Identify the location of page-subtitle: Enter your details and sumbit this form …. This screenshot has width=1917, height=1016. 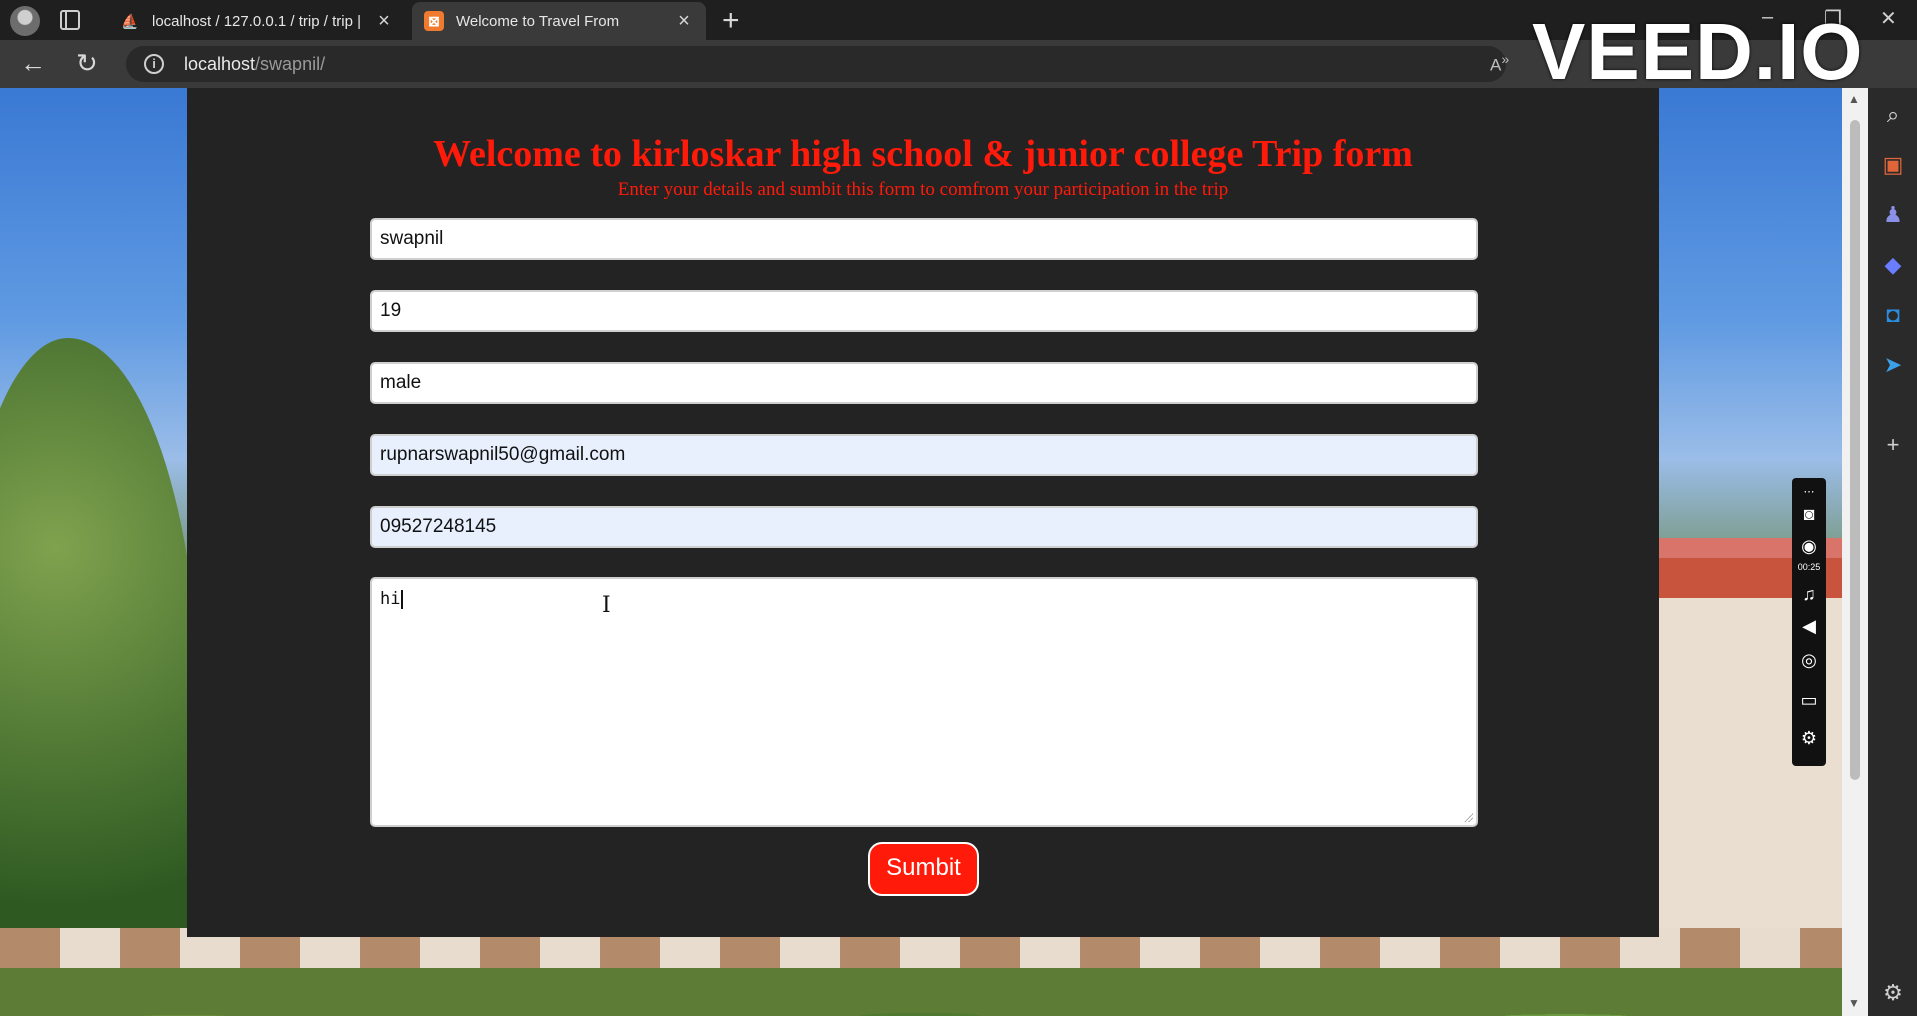
(923, 189).